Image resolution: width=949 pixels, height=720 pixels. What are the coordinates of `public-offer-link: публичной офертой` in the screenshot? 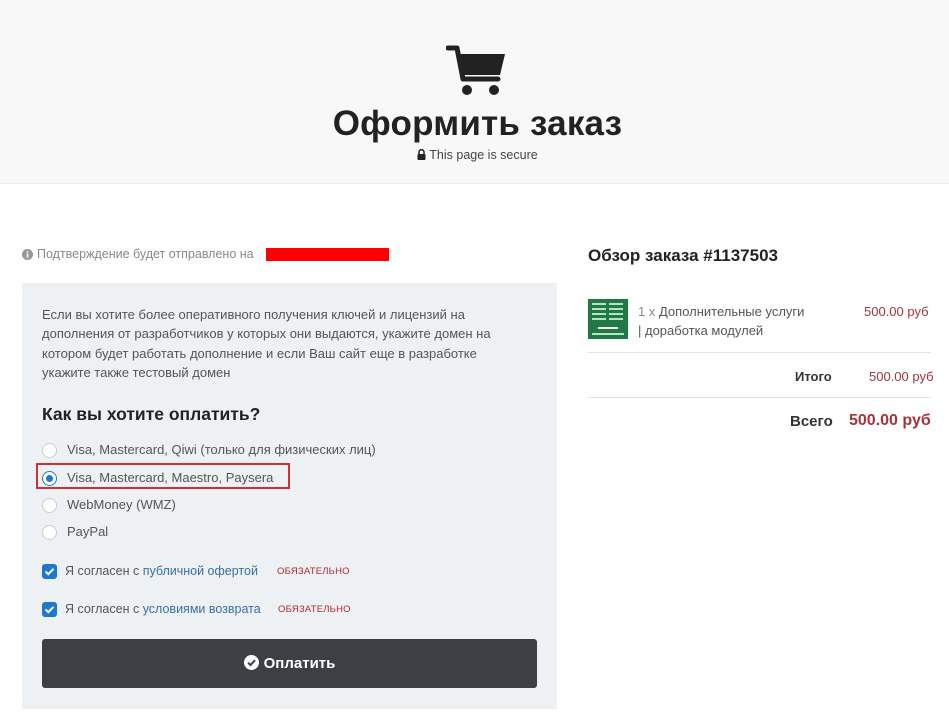 It's located at (200, 571).